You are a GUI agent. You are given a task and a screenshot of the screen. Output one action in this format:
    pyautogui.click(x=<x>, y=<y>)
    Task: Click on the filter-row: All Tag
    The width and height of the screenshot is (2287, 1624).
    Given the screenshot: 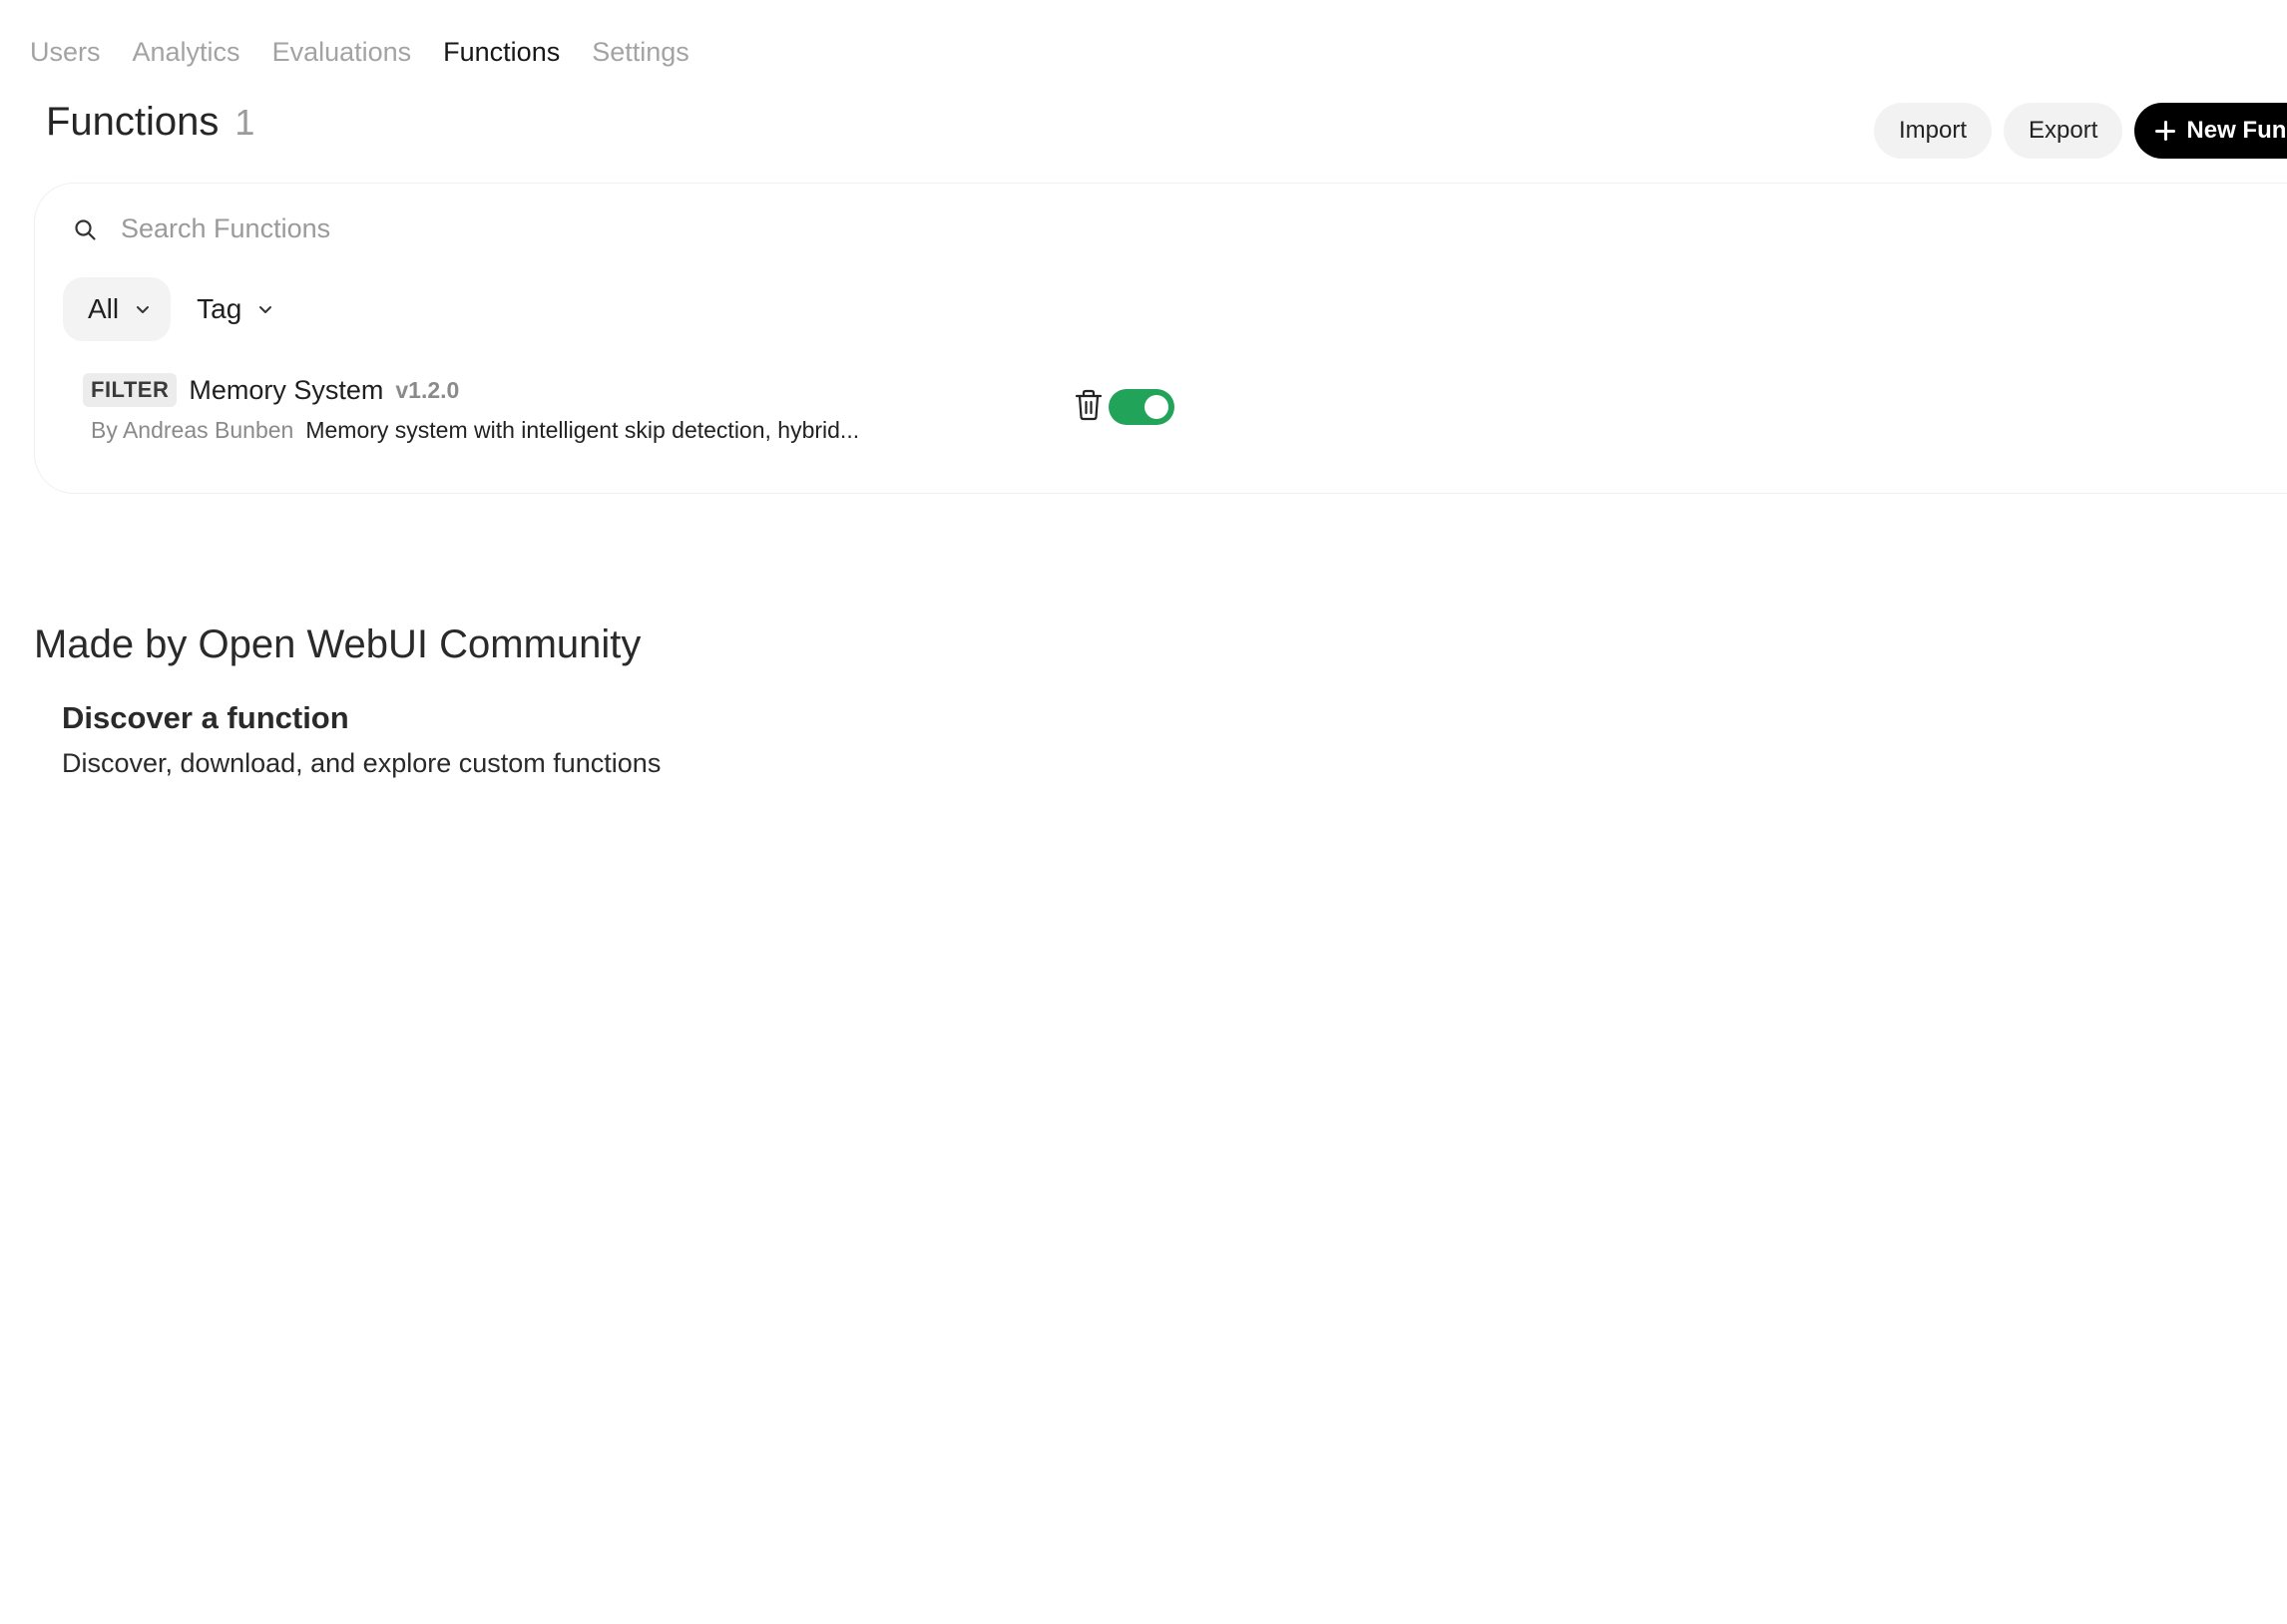 What is the action you would take?
    pyautogui.click(x=176, y=309)
    